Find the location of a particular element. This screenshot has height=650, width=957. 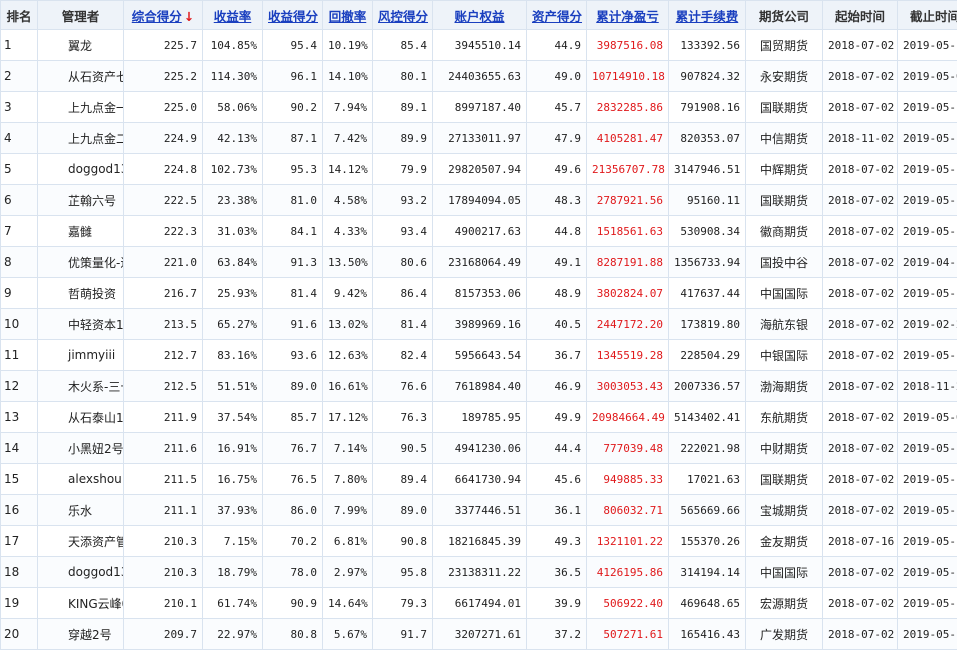

cell-broker: 广发期货 is located at coordinates (784, 634).